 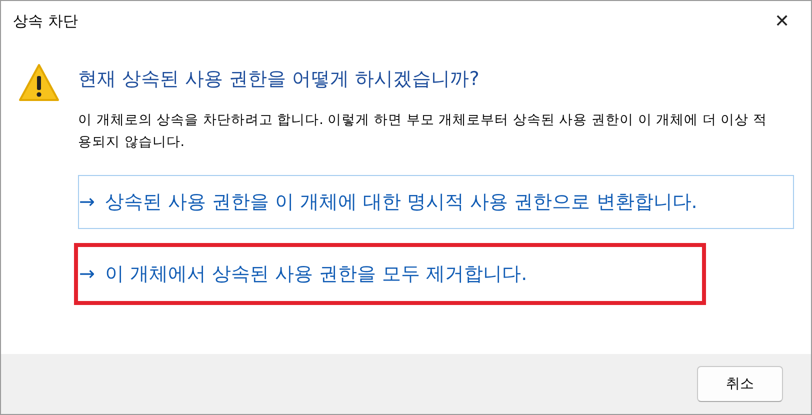 What do you see at coordinates (279, 79) in the screenshot?
I see `dialog-heading: 현재 상속된 사용 권한을 어떻게 하시겠습니까?` at bounding box center [279, 79].